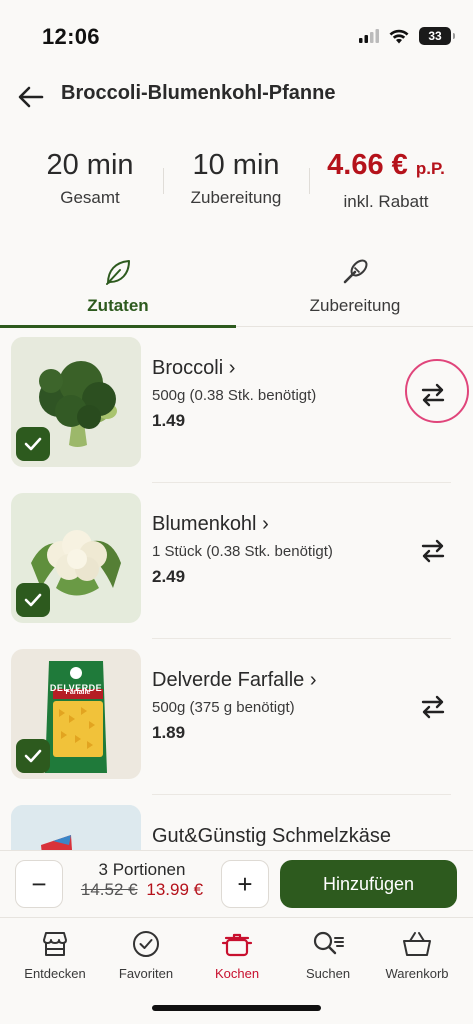 The width and height of the screenshot is (473, 1024). What do you see at coordinates (198, 93) in the screenshot?
I see `page-title: Broccoli-Blumenkohl-Pfanne` at bounding box center [198, 93].